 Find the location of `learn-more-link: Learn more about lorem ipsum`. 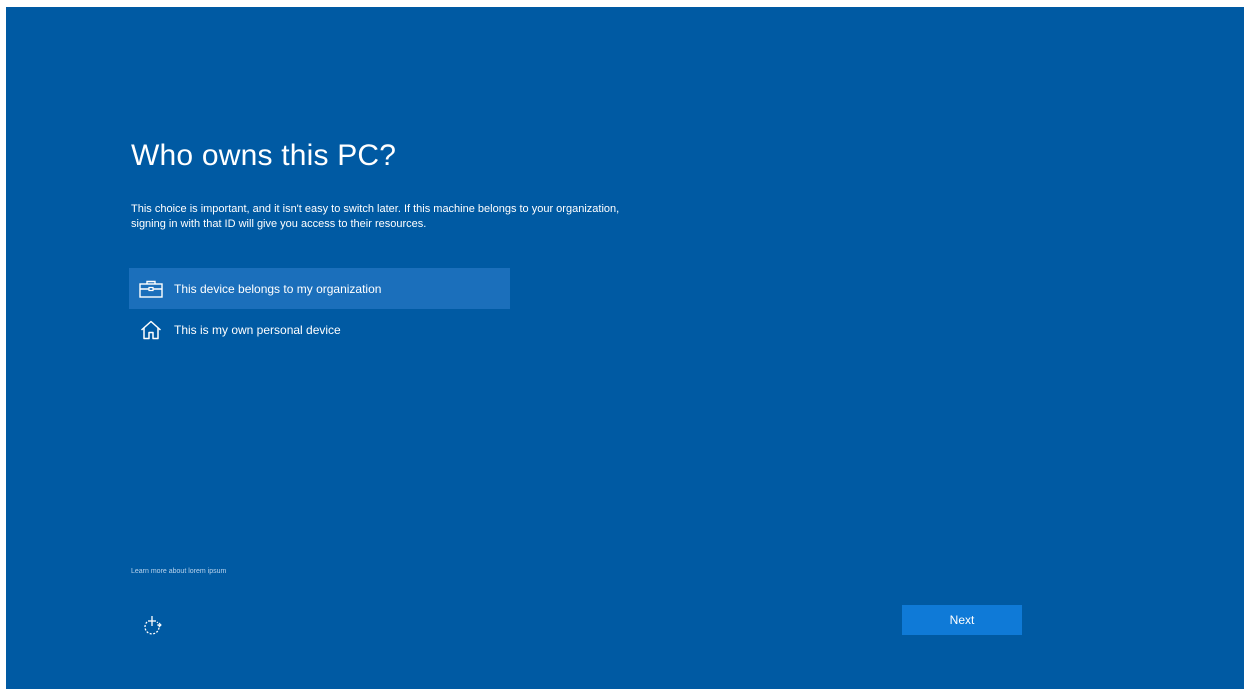

learn-more-link: Learn more about lorem ipsum is located at coordinates (178, 571).